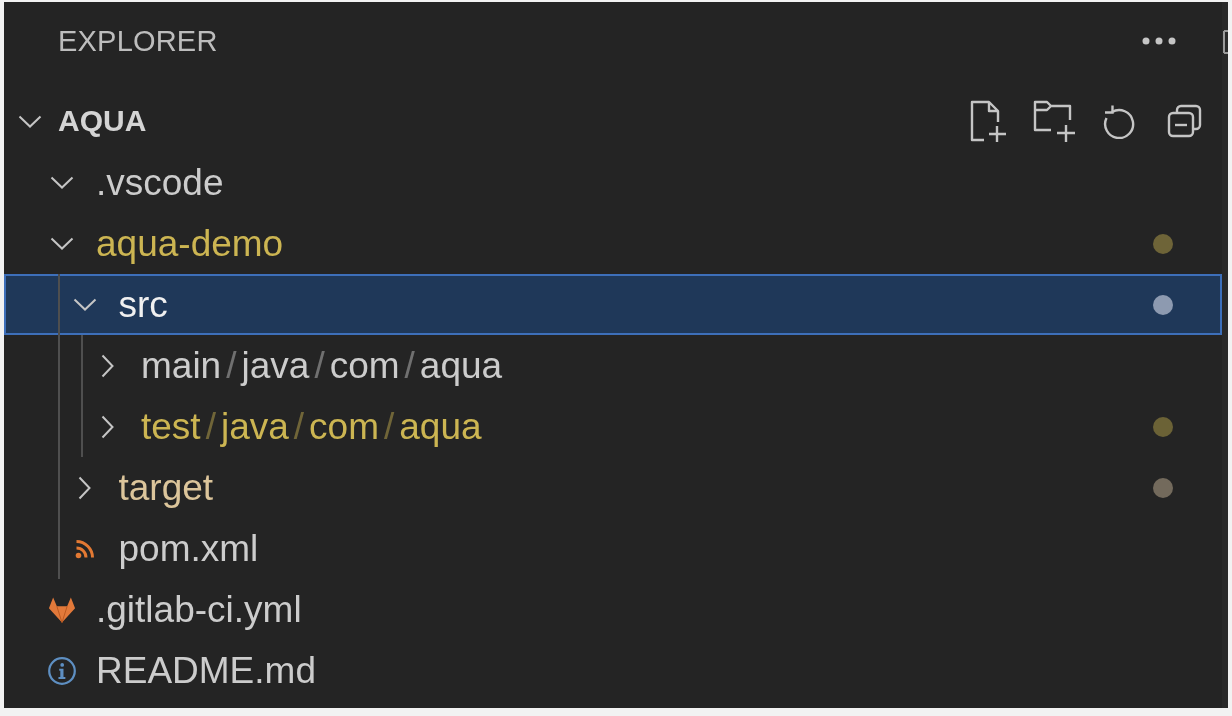 This screenshot has width=1232, height=716. What do you see at coordinates (62, 609) in the screenshot?
I see `fox-icon` at bounding box center [62, 609].